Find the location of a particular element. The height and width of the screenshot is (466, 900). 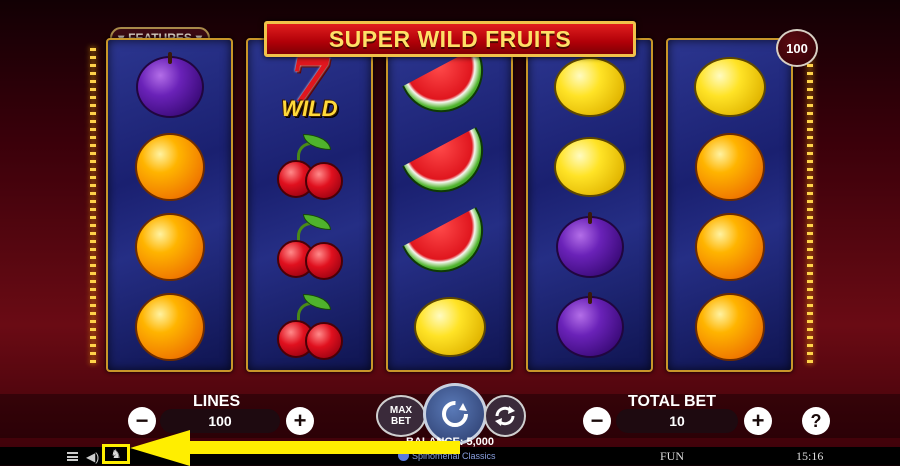

bet-decrease-button: − is located at coordinates (597, 421).